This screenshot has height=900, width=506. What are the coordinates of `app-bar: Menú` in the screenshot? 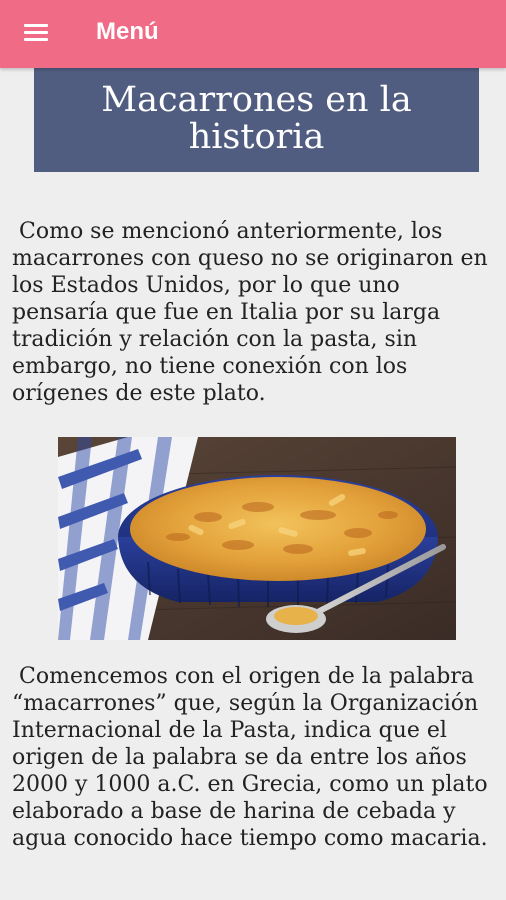 It's located at (253, 34).